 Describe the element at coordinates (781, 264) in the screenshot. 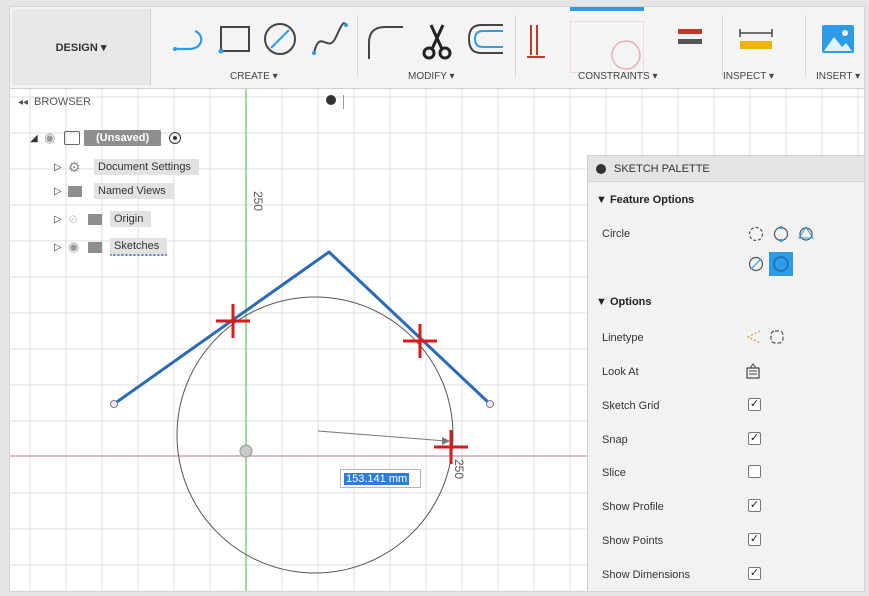

I see `three-tangent-circle-icon` at that location.